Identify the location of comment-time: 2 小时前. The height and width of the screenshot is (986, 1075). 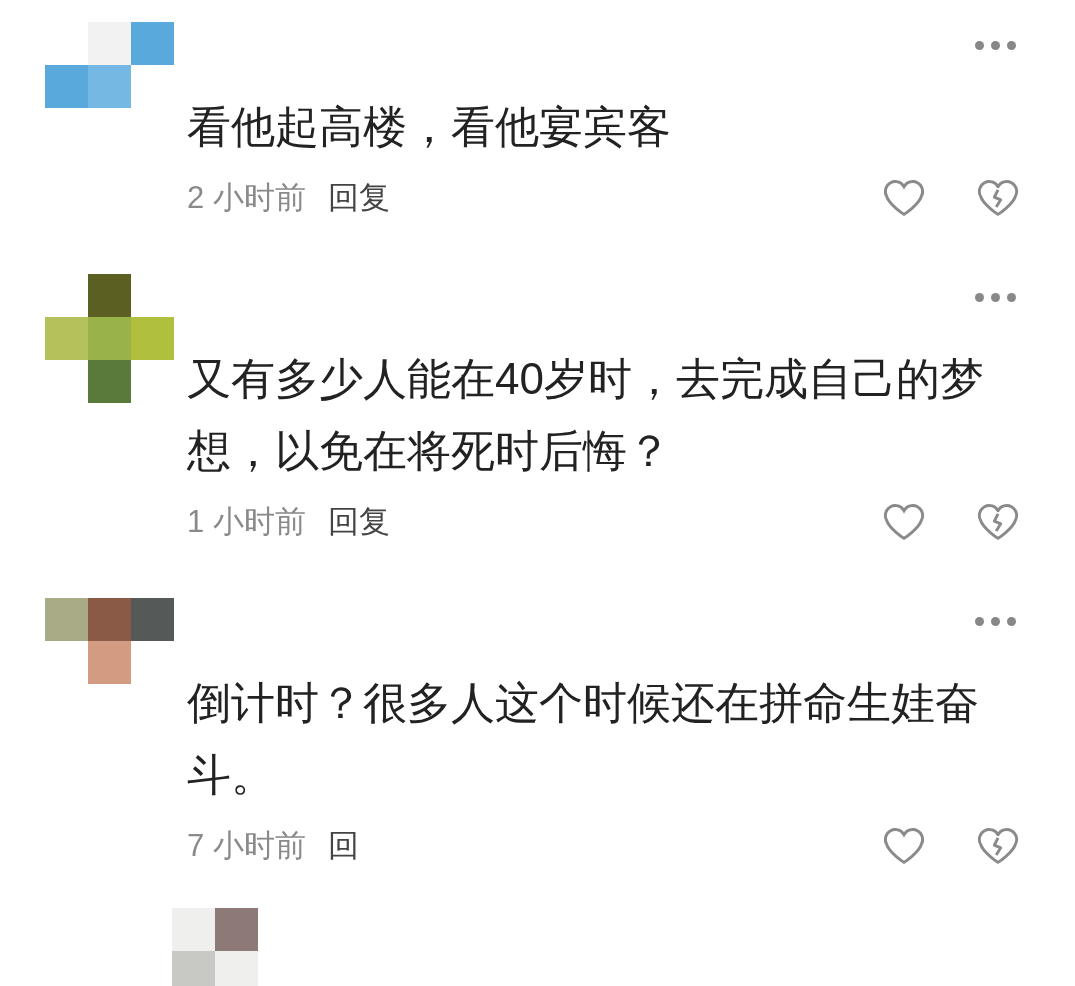
(246, 197).